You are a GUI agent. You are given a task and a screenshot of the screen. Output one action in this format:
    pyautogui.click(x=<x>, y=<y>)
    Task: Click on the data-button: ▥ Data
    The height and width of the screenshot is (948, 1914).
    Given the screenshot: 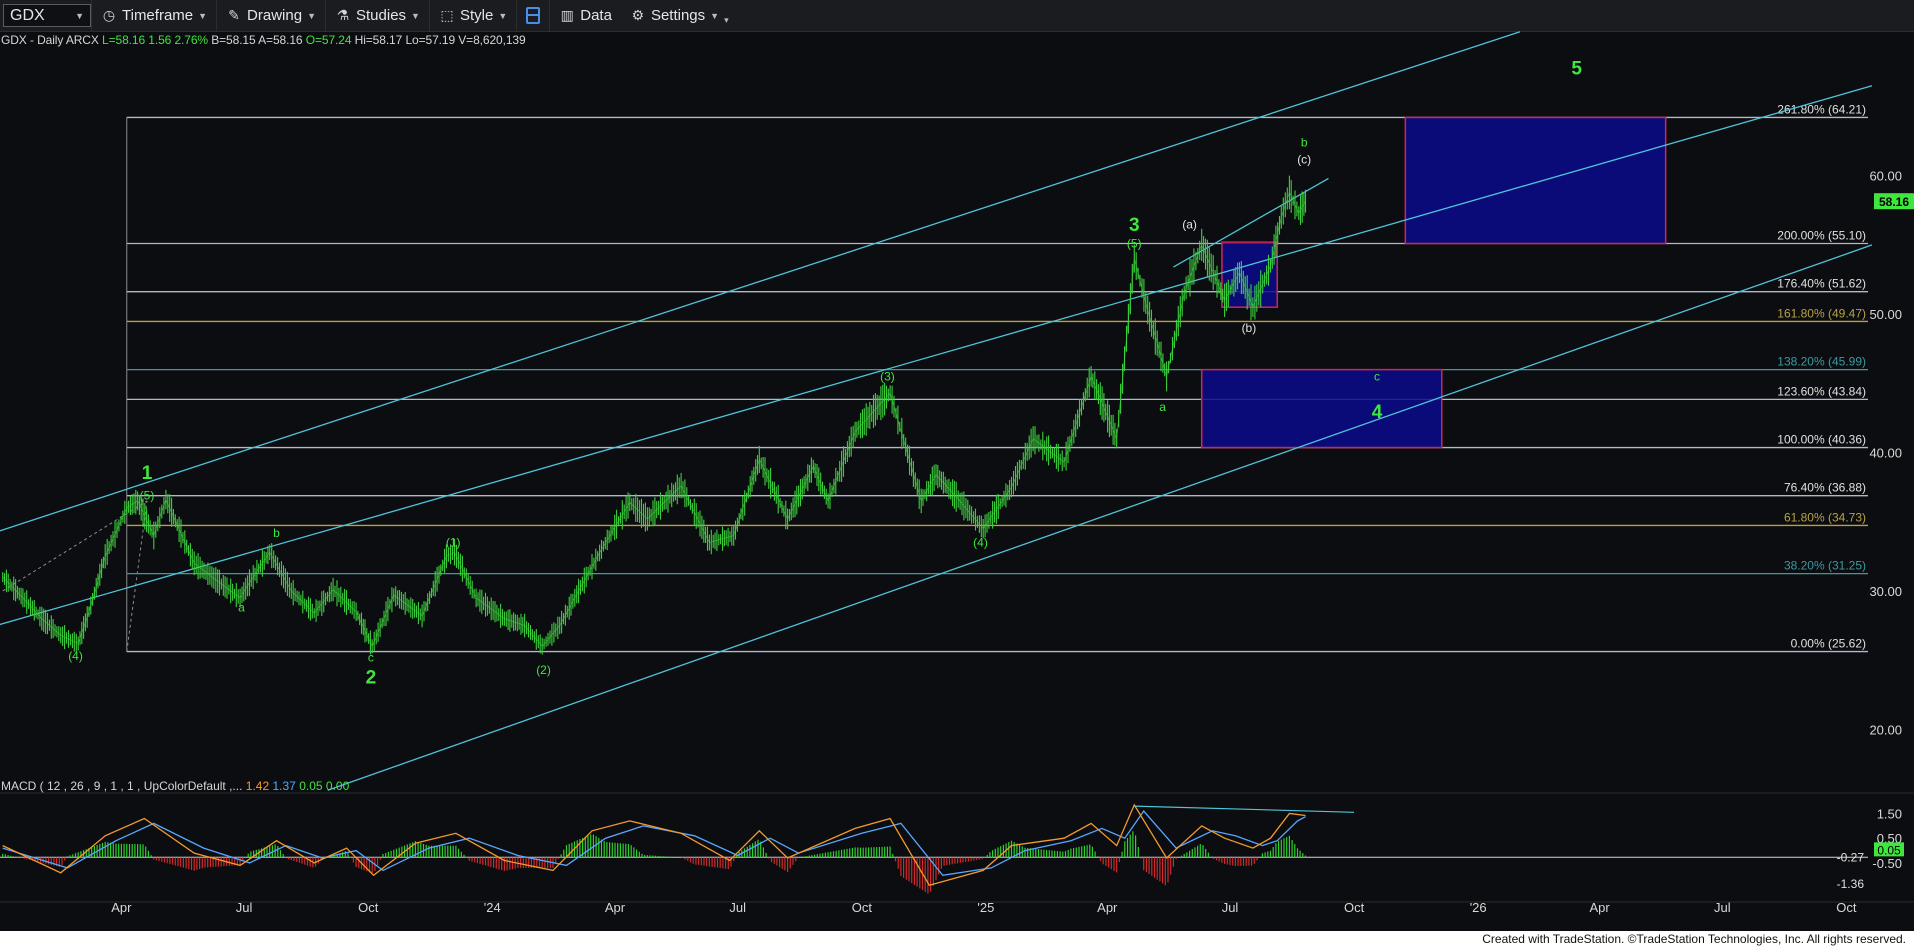 What is the action you would take?
    pyautogui.click(x=585, y=15)
    